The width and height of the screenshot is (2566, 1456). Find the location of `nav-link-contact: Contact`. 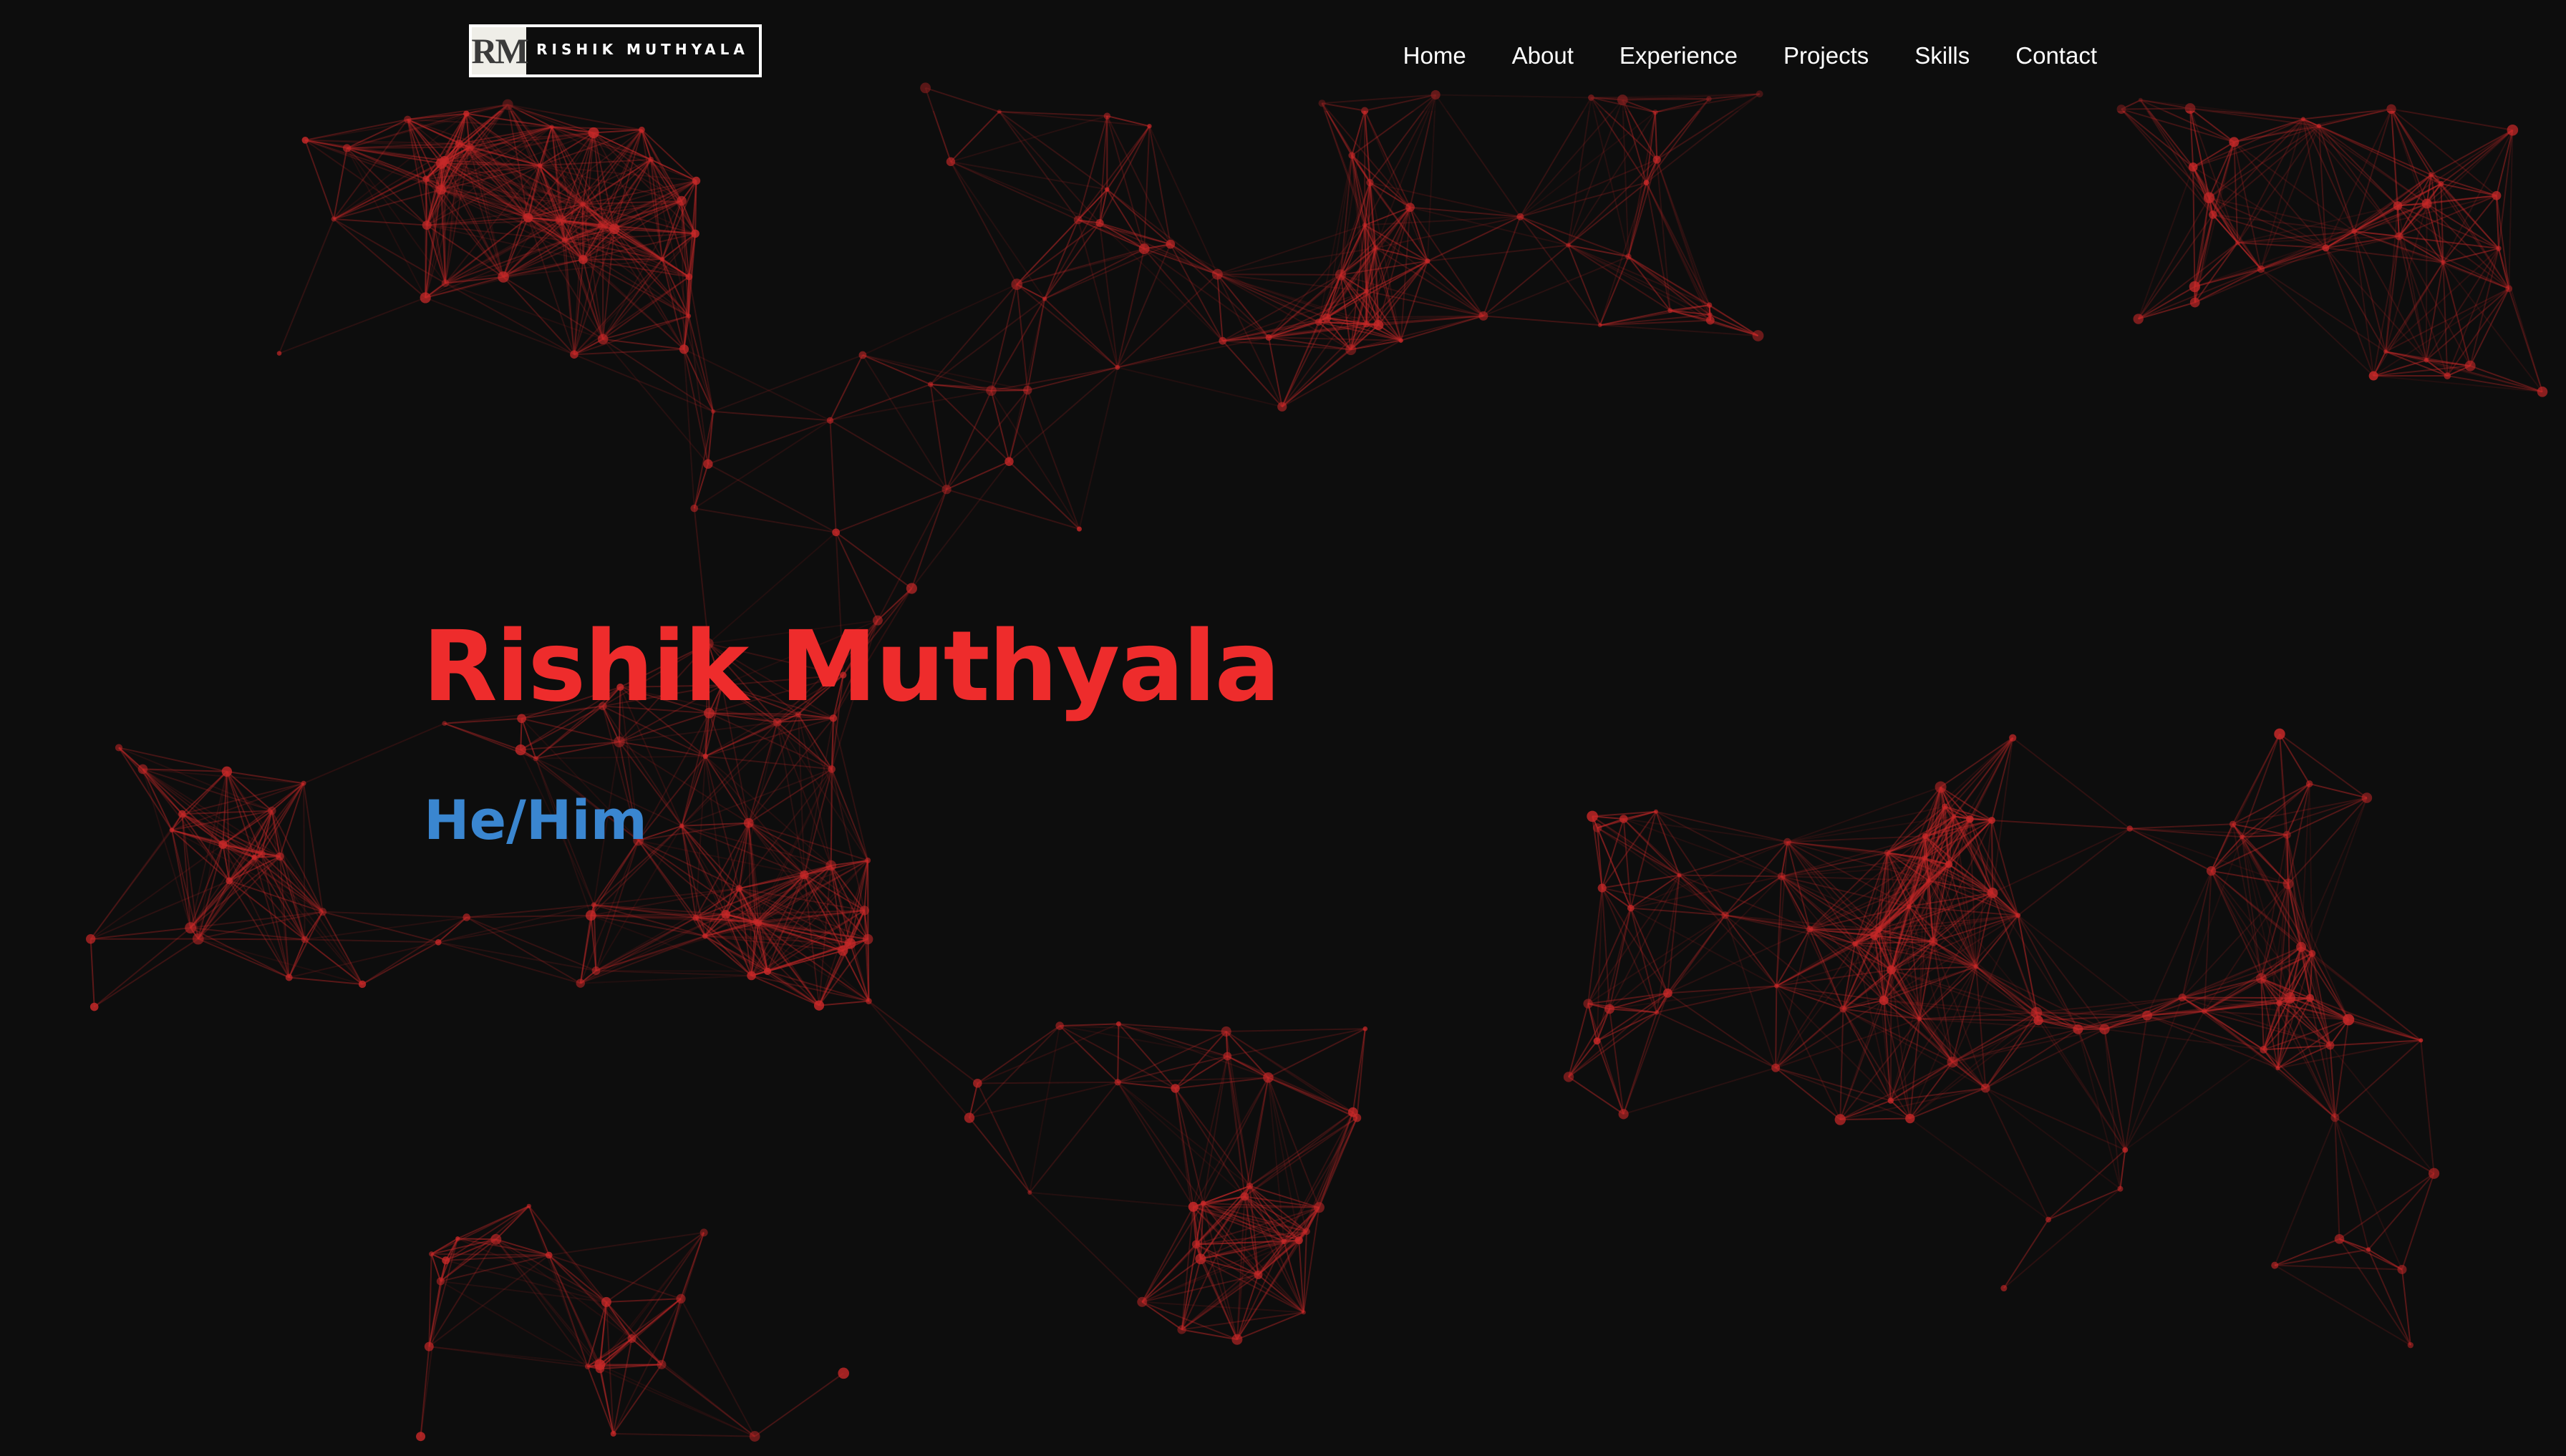

nav-link-contact: Contact is located at coordinates (2056, 56).